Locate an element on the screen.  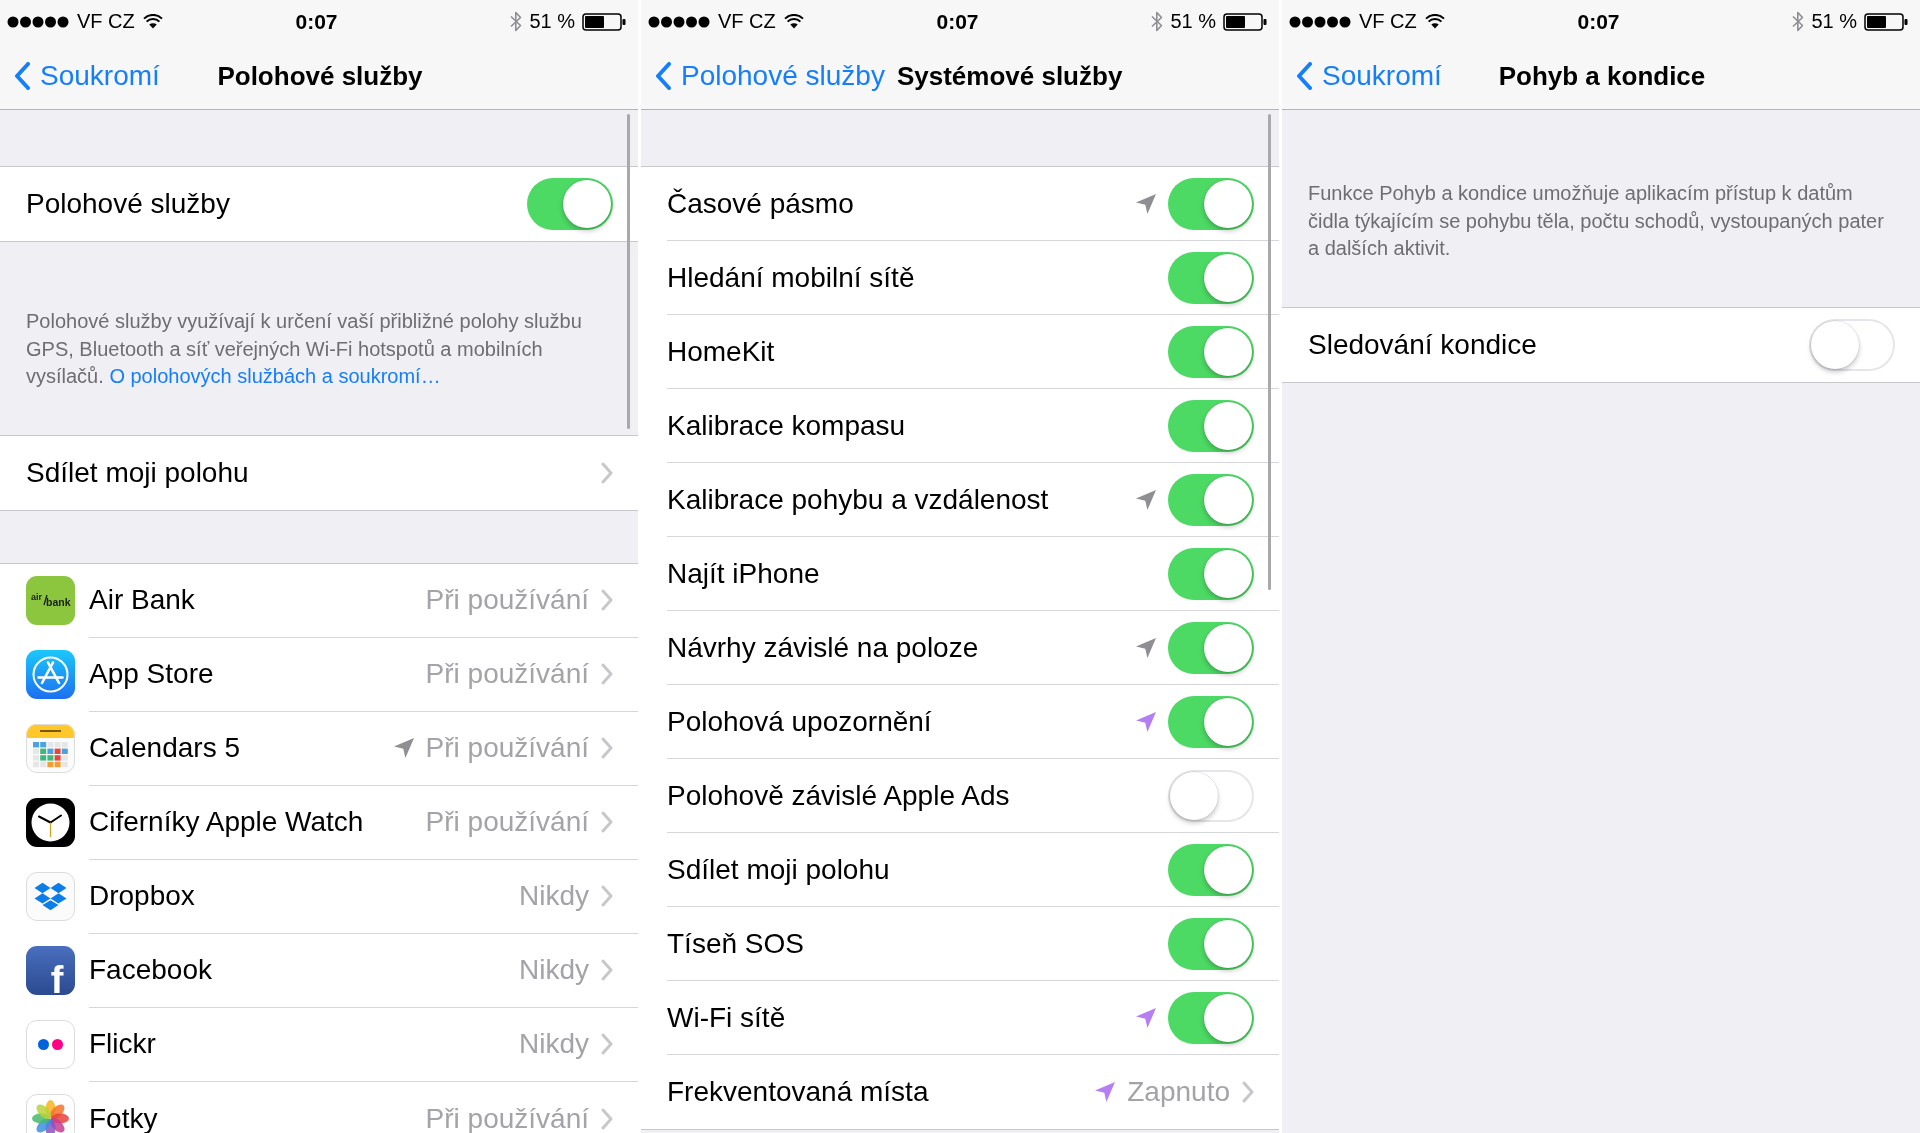
footer-text: Funkce Pohyb a kondice umožňuje aplikacím přístup k datům čidla týkajícím se pohybu těla, počtu schodů, vystoupaných pater a dalších aktivit. is located at coordinates (1596, 221).